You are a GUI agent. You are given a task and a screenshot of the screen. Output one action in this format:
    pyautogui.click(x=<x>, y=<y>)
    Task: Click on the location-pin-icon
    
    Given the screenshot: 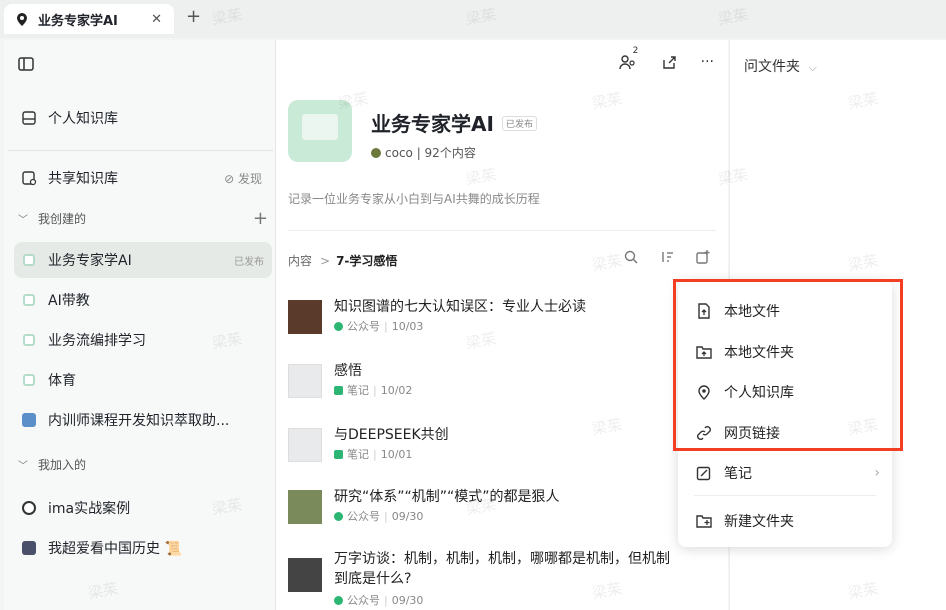 What is the action you would take?
    pyautogui.click(x=22, y=19)
    